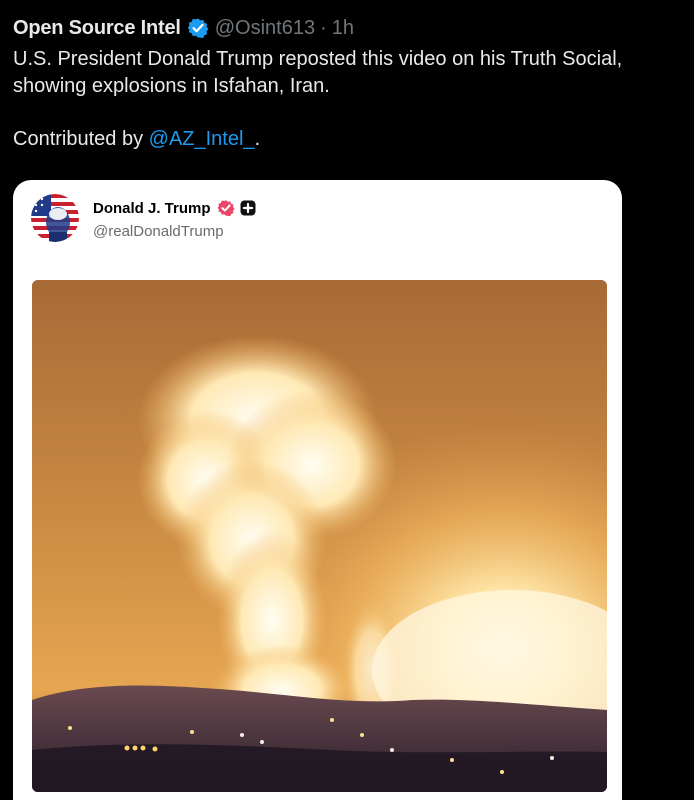 The image size is (694, 800). Describe the element at coordinates (353, 139) in the screenshot. I see `contribution-line: Contributed by @AZ_Intel_.` at that location.